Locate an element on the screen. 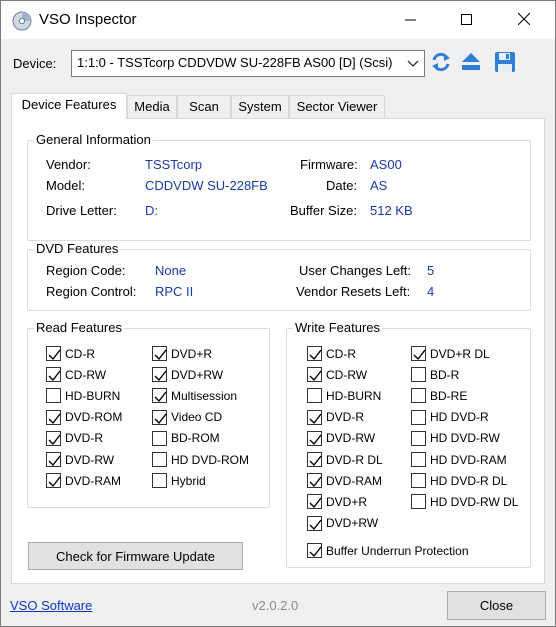  firmware-label: Firmware: is located at coordinates (329, 164).